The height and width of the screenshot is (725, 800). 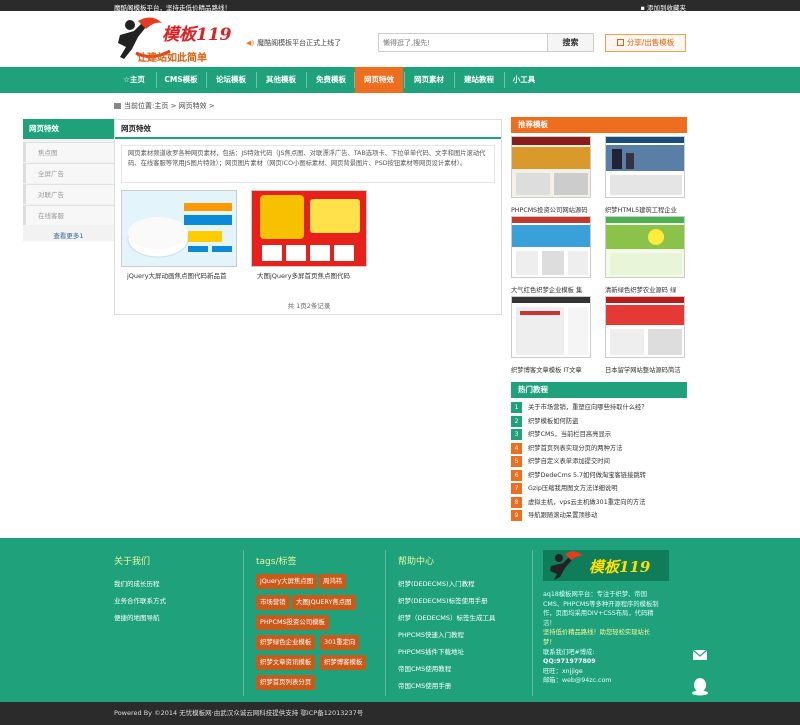 What do you see at coordinates (431, 651) in the screenshot?
I see `footer-link: PHPCMS插件下载地址` at bounding box center [431, 651].